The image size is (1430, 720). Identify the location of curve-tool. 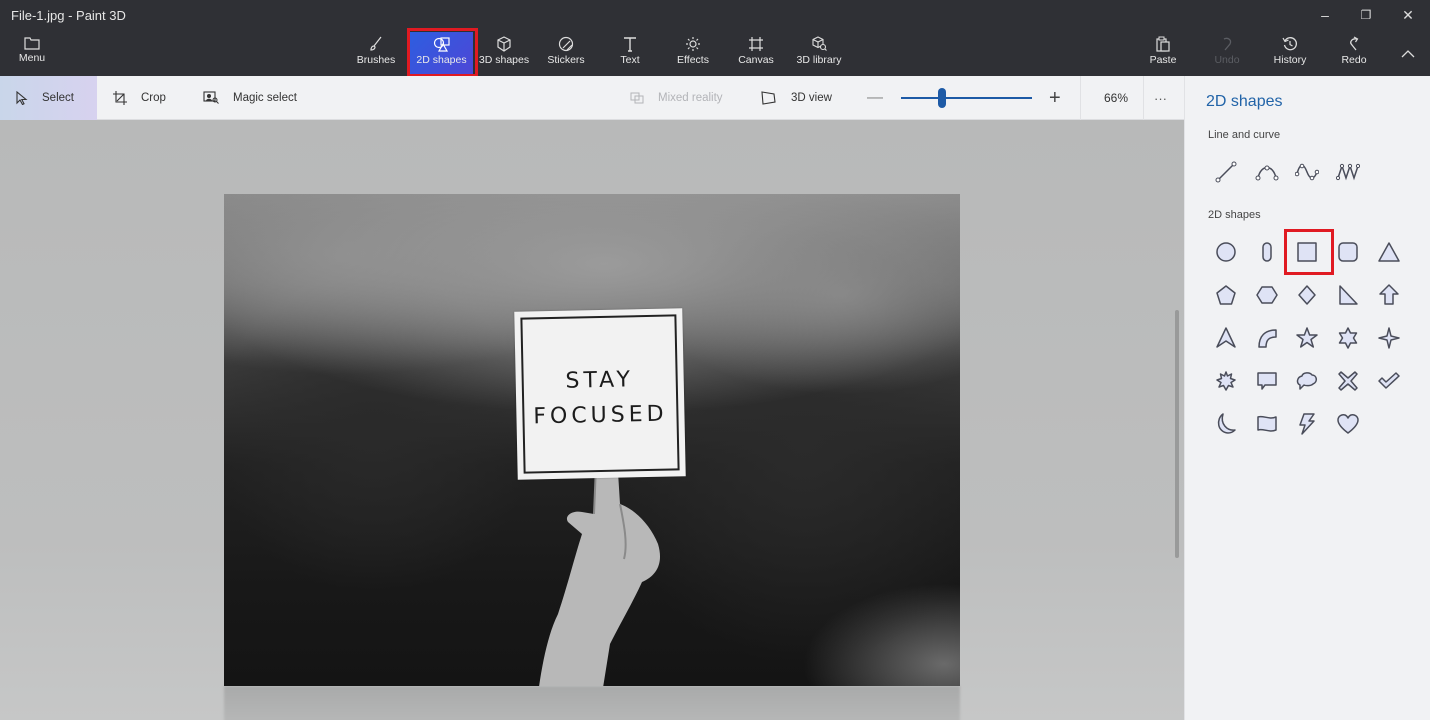
(1267, 172).